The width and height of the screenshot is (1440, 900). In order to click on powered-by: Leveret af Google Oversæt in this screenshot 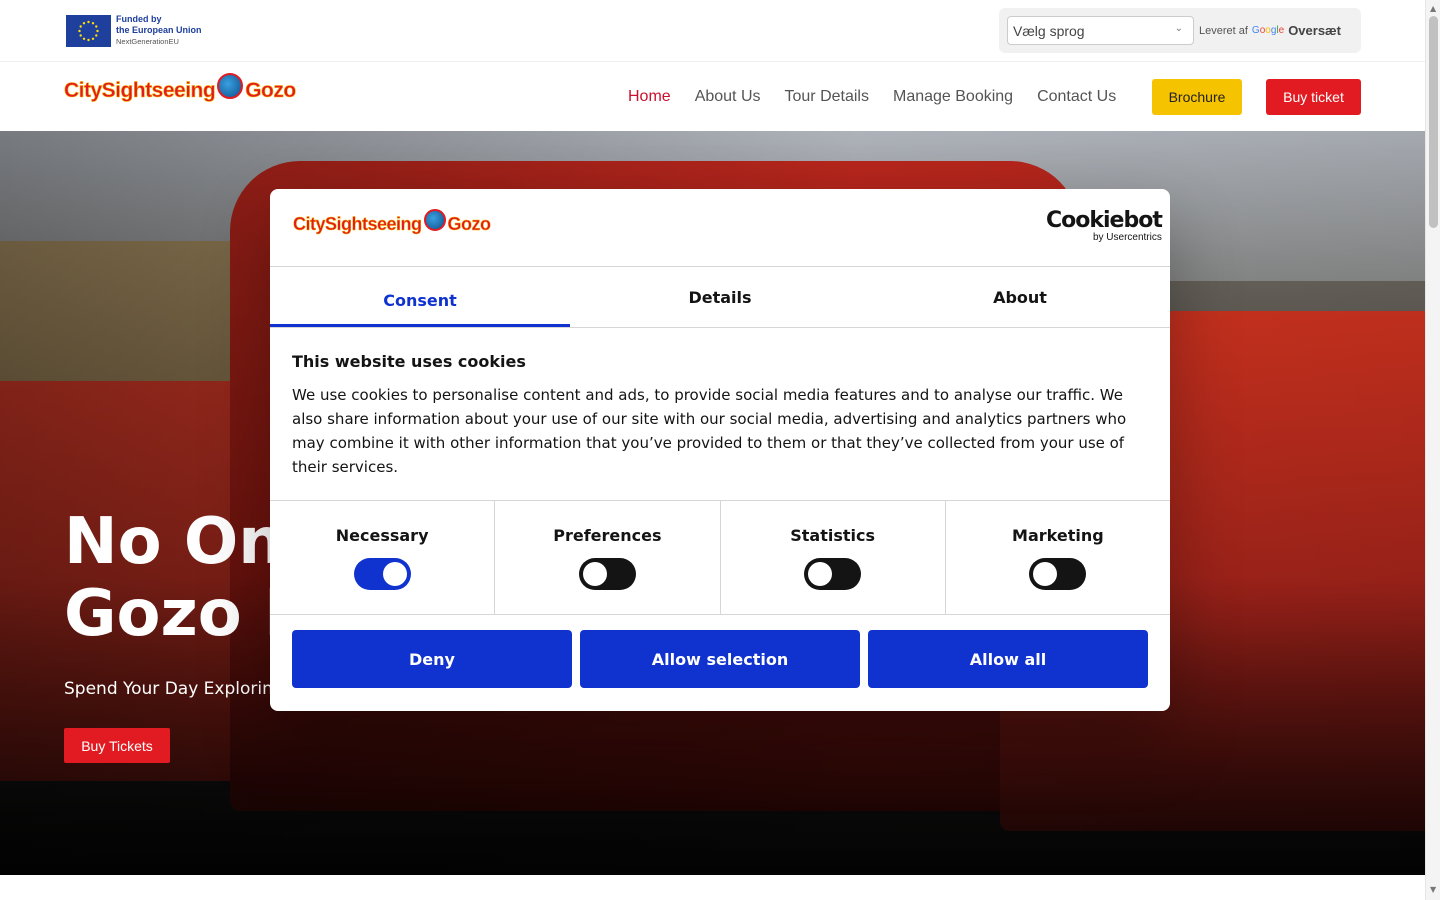, I will do `click(1270, 30)`.